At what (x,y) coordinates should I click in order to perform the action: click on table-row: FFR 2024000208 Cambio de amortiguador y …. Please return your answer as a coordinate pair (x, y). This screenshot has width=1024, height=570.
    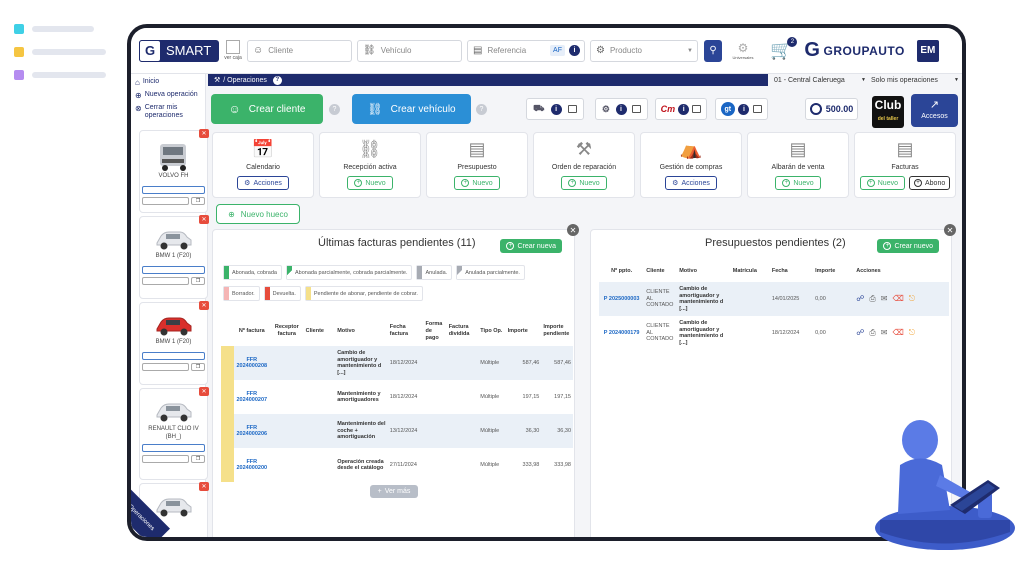
    Looking at the image, I should click on (397, 363).